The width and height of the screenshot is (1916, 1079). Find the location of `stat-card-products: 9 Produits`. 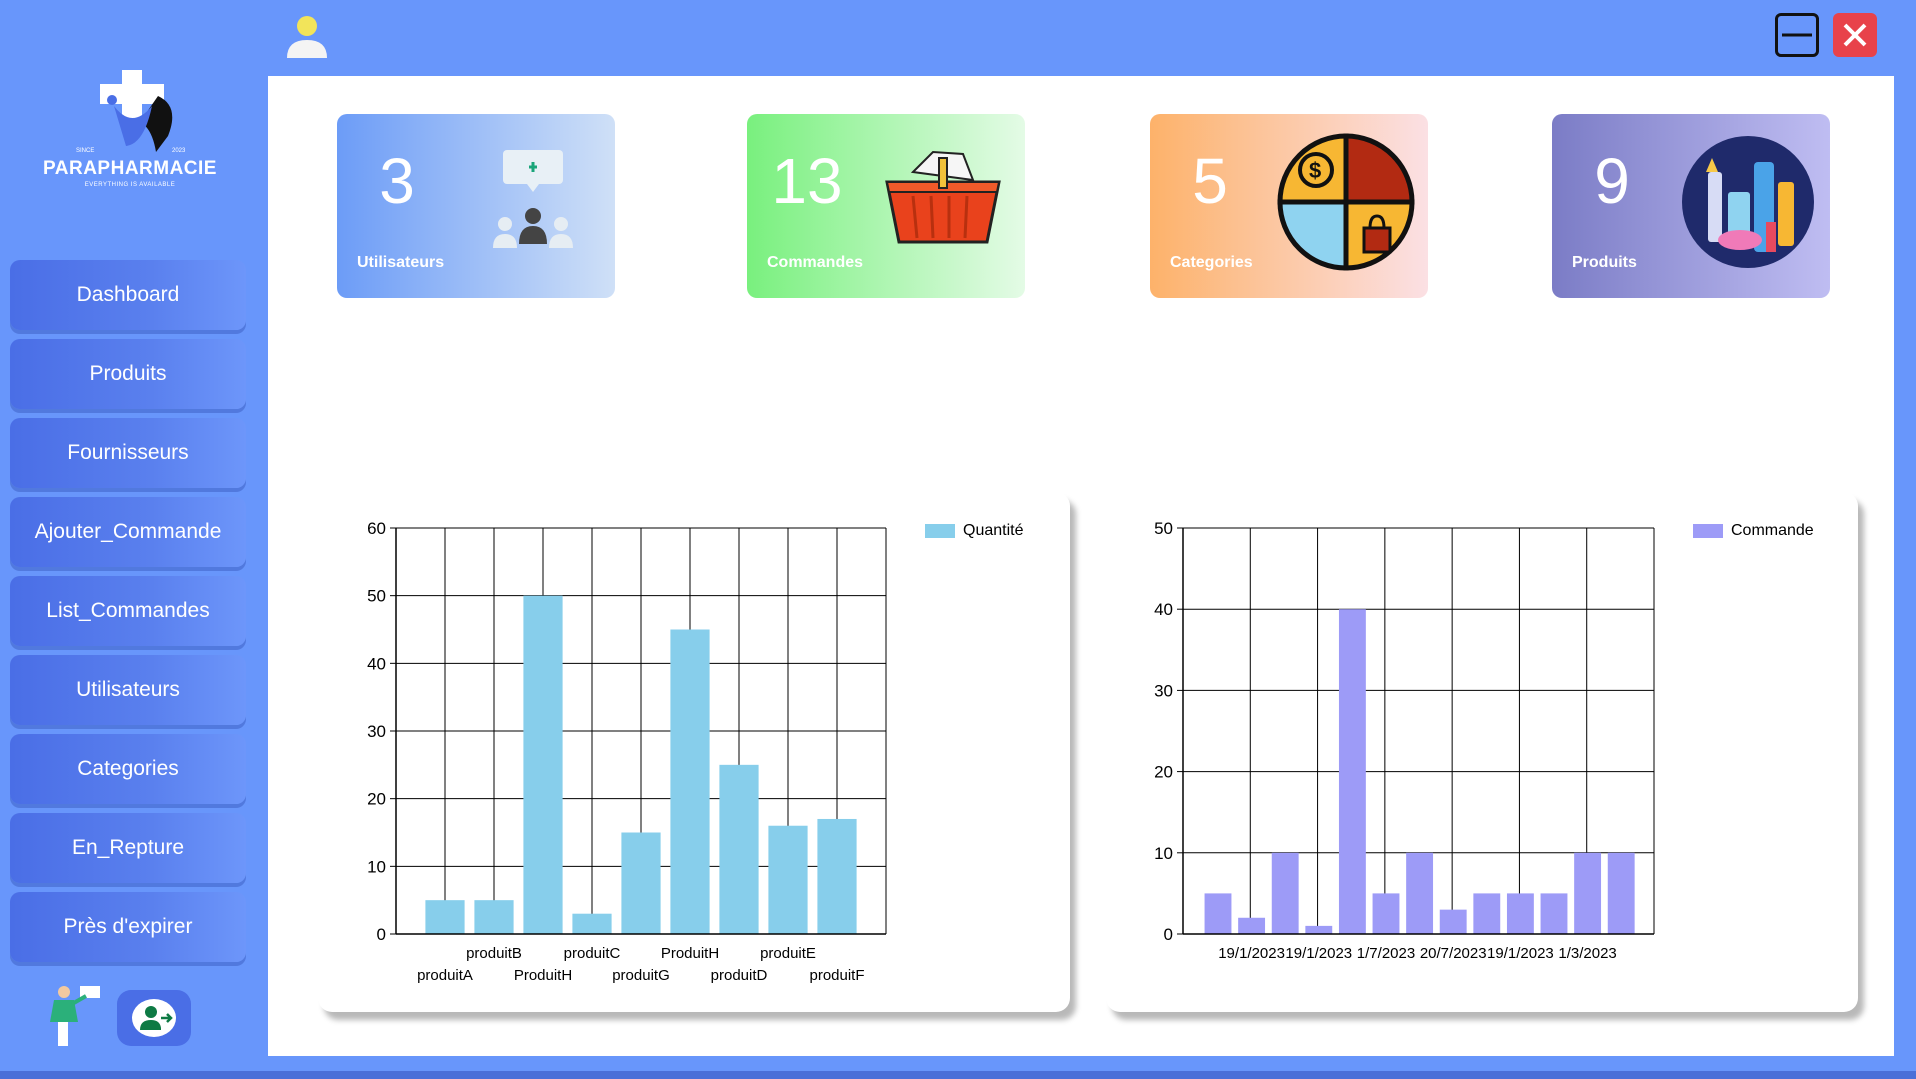

stat-card-products: 9 Produits is located at coordinates (1691, 206).